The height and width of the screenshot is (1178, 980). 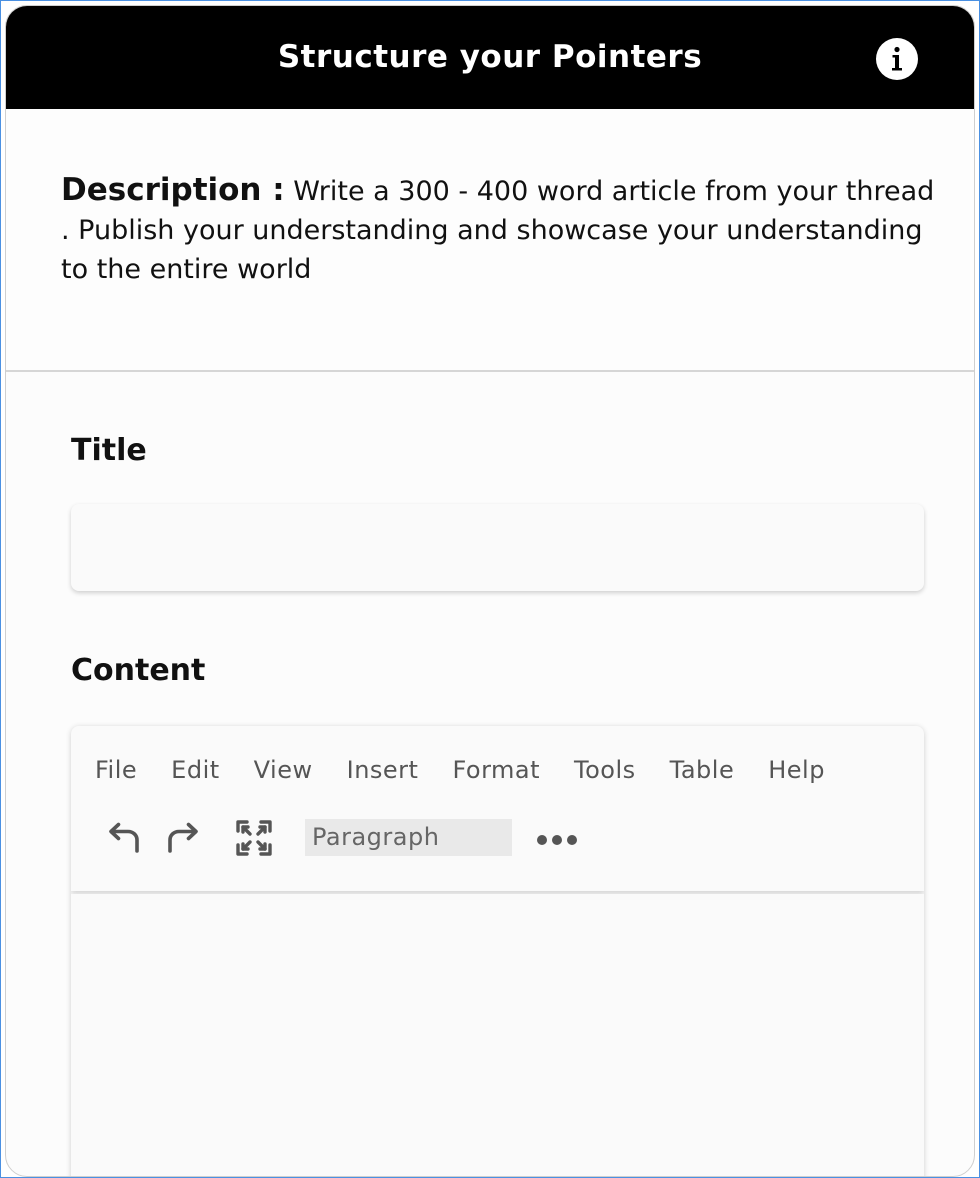 What do you see at coordinates (702, 773) in the screenshot?
I see `menu-table: Table` at bounding box center [702, 773].